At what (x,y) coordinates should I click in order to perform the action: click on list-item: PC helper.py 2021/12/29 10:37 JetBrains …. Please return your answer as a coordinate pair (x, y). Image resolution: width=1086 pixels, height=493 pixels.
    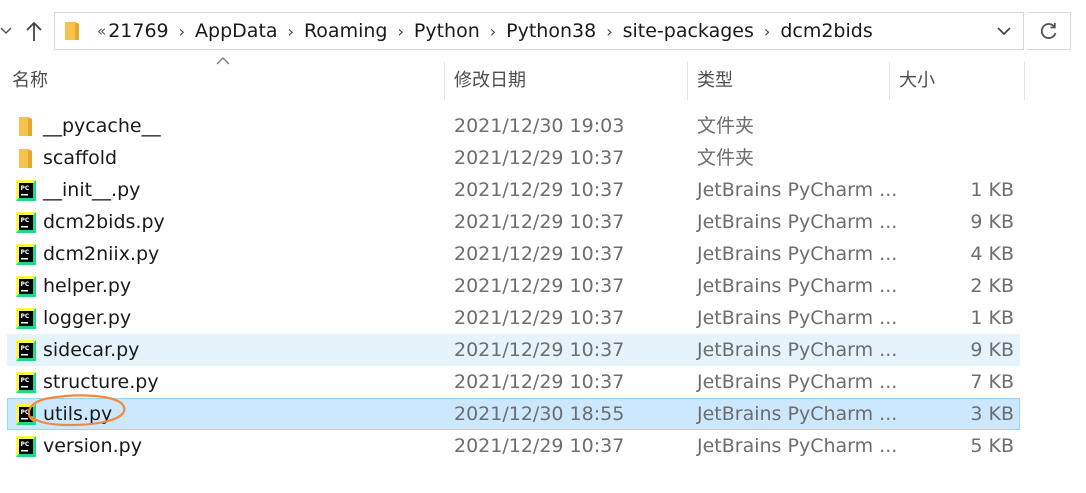
    Looking at the image, I should click on (513, 286).